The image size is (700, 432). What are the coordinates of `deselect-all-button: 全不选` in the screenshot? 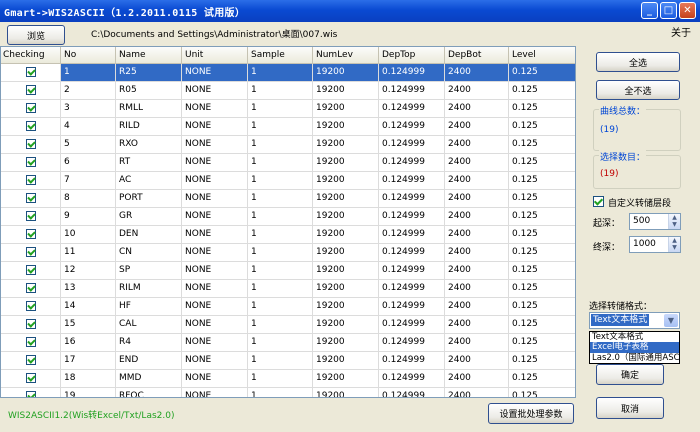 It's located at (638, 90).